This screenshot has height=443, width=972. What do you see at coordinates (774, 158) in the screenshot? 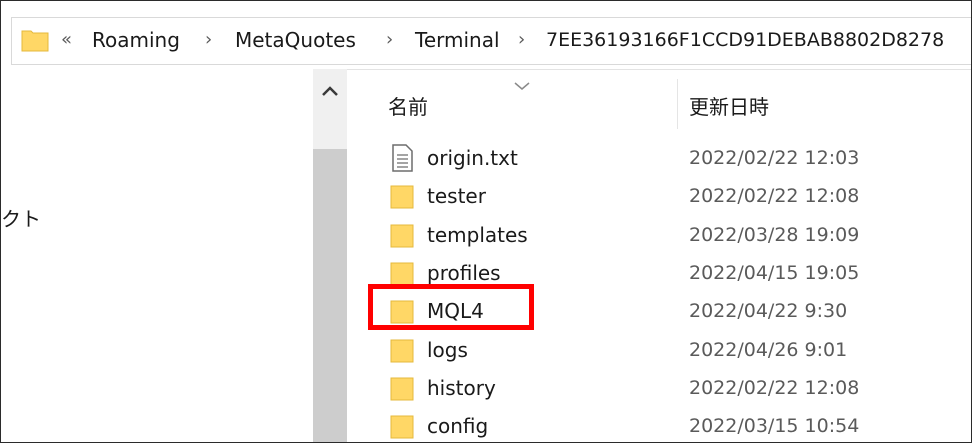
I see `file-date: 2022/02/22 12:03` at bounding box center [774, 158].